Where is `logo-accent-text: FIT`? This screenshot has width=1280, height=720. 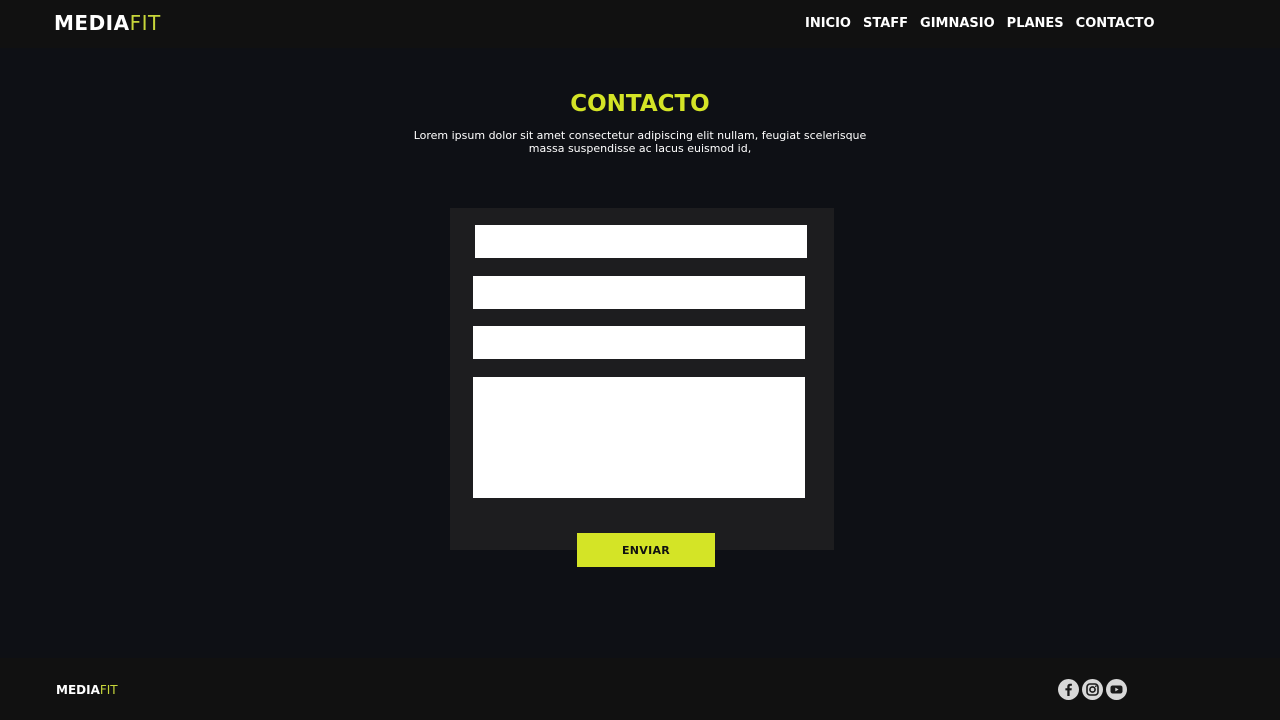 logo-accent-text: FIT is located at coordinates (145, 23).